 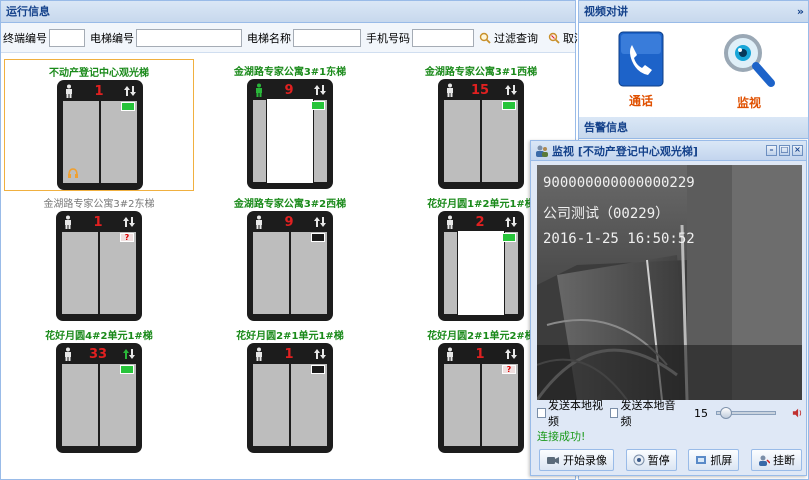 I want to click on elevator-card: 花好月圆2#1单元1#梯 1, so click(x=290, y=389).